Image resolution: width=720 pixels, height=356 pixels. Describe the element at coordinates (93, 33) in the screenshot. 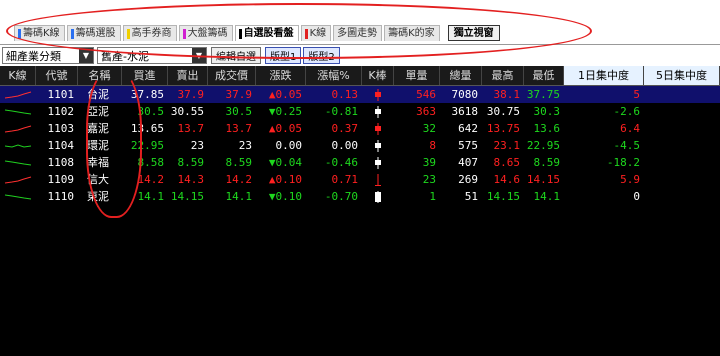

I see `tab-1: 籌碼選股` at that location.